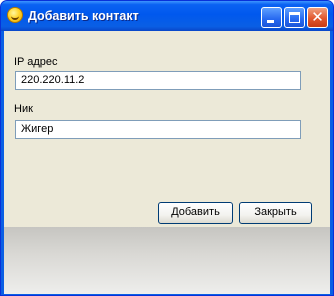 Image resolution: width=334 pixels, height=296 pixels. Describe the element at coordinates (167, 16) in the screenshot. I see `title-bar: Добавить контакт ✕` at that location.